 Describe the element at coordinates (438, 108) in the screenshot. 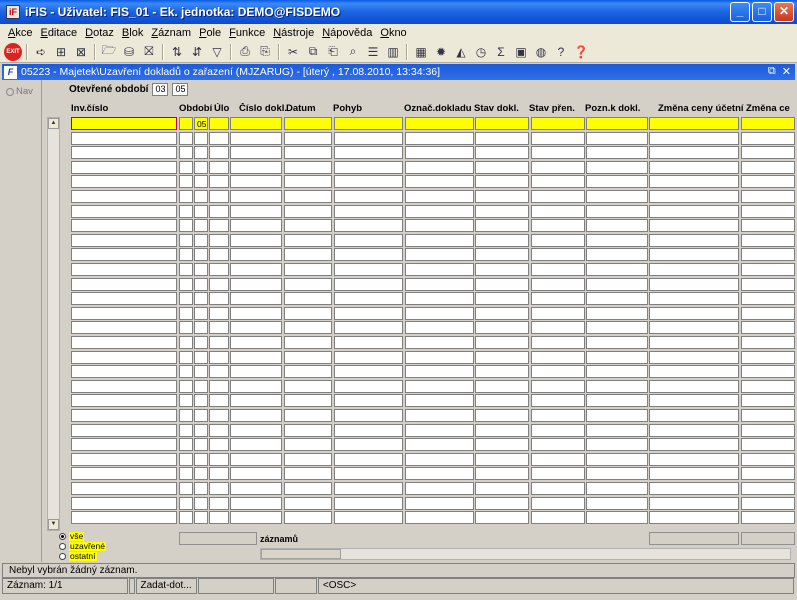

I see `column-header: Označ.dokladu` at that location.